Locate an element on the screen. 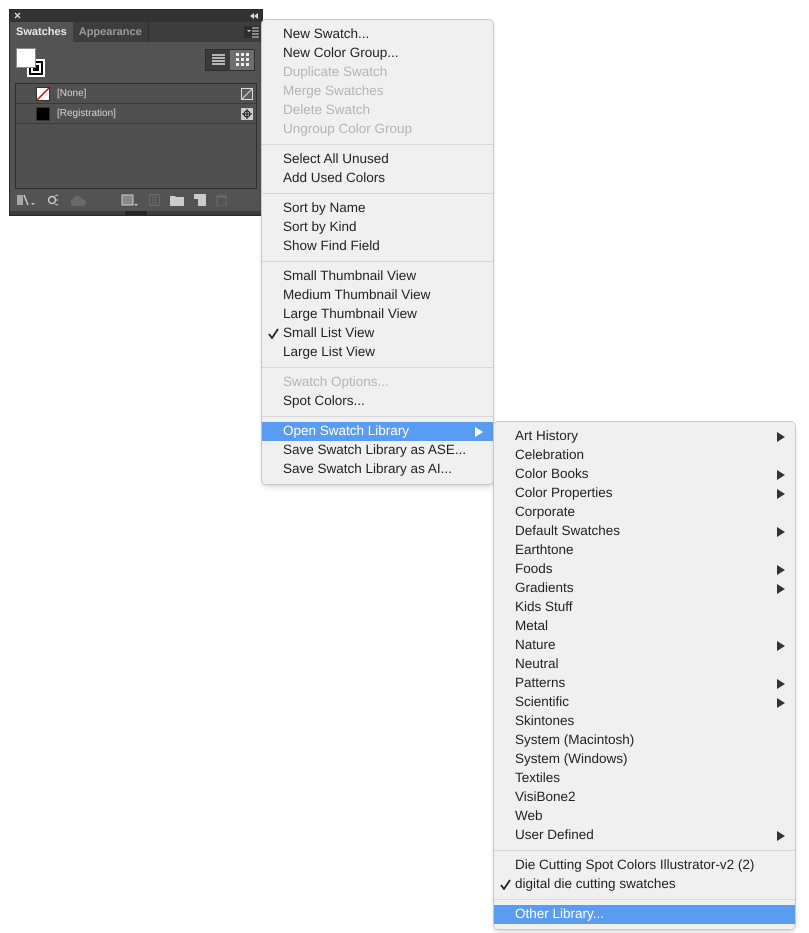  menu-item: Gradients is located at coordinates (644, 588).